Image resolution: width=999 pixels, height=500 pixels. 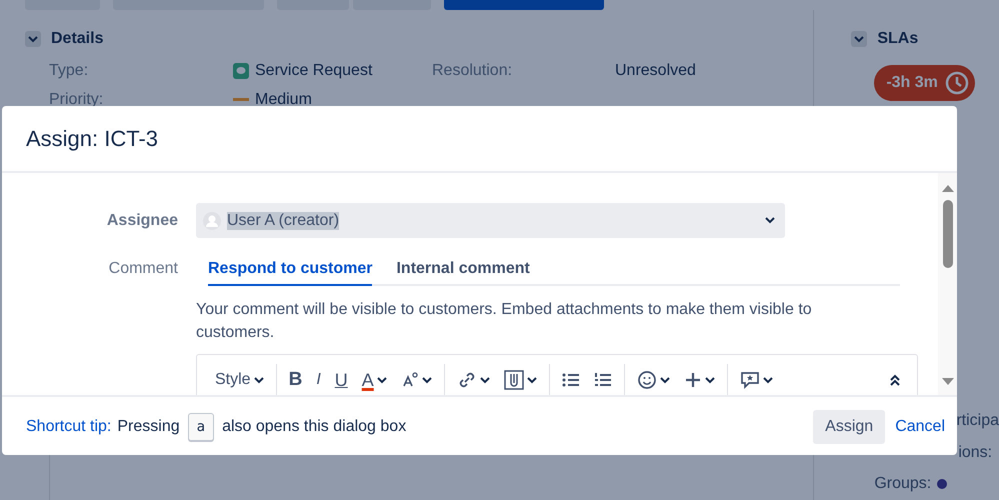 I want to click on field-value: Unresolved, so click(x=655, y=71).